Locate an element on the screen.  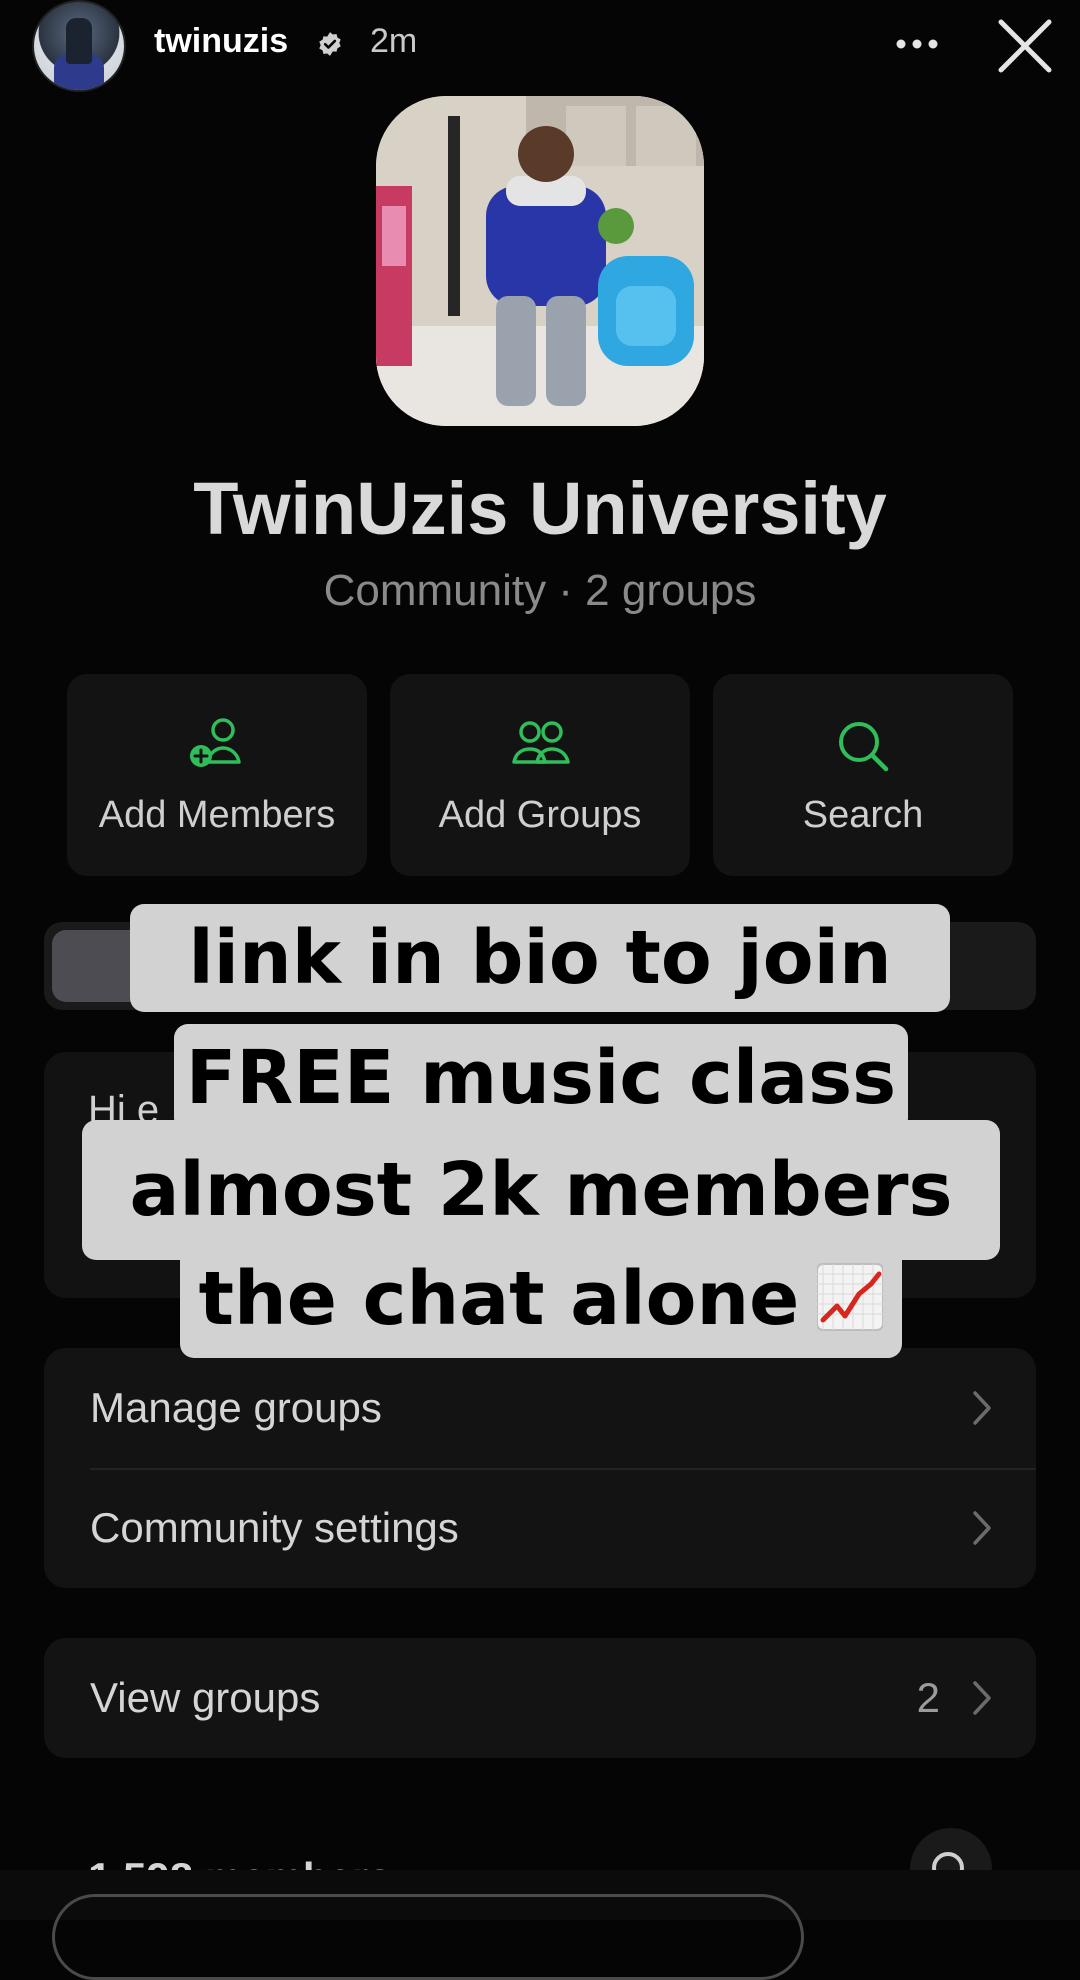
add-groups-label: Add Groups is located at coordinates (540, 815).